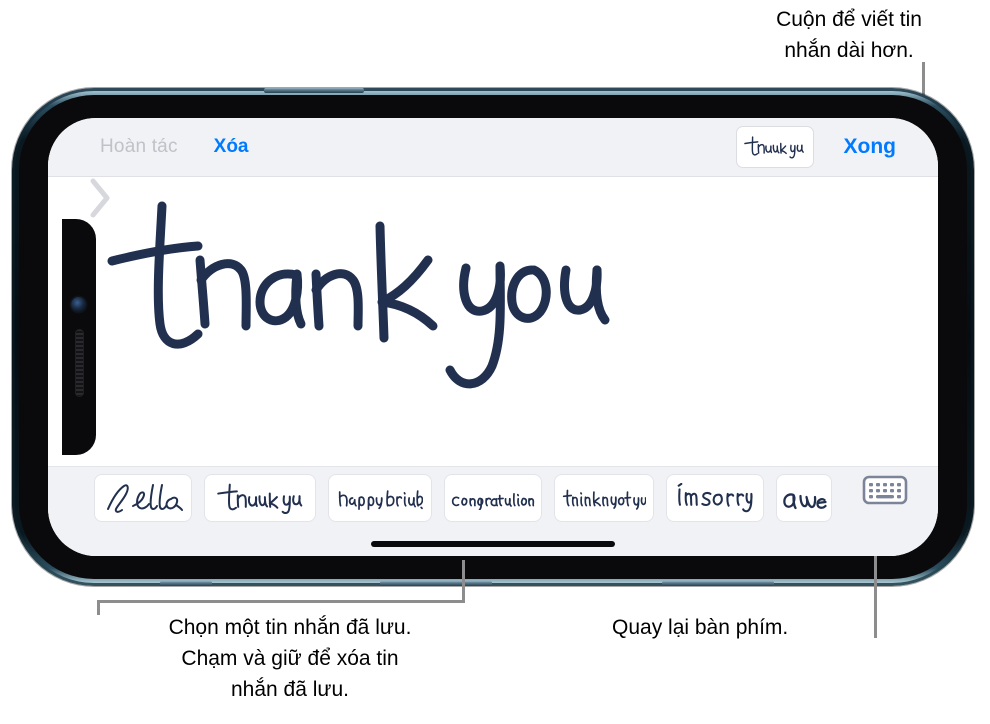  What do you see at coordinates (79, 363) in the screenshot?
I see `earpiece-speaker-icon` at bounding box center [79, 363].